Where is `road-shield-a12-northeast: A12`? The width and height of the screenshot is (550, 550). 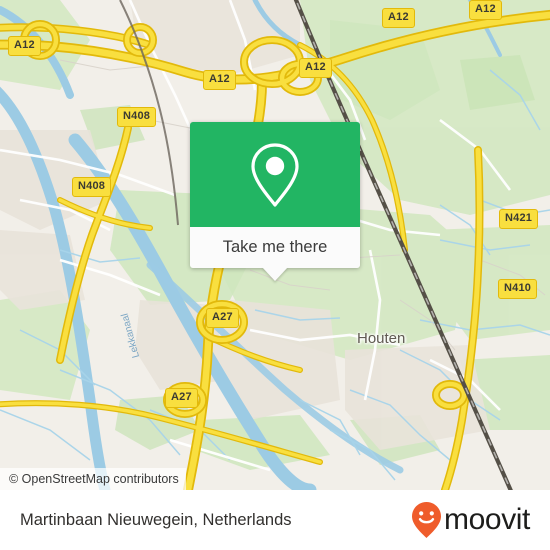 road-shield-a12-northeast: A12 is located at coordinates (398, 18).